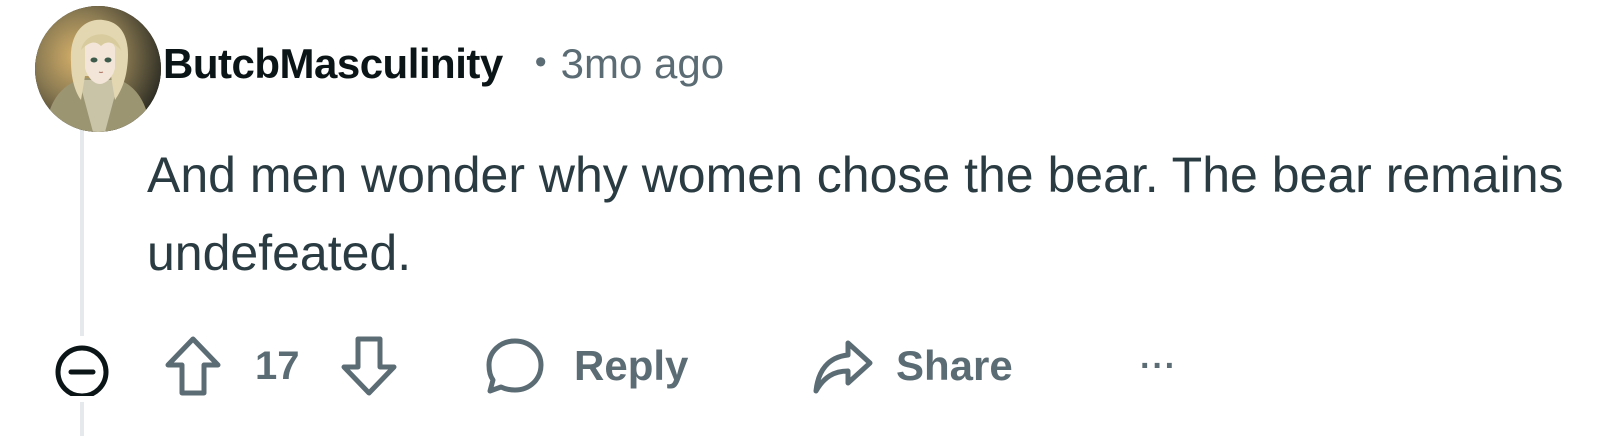 This screenshot has width=1606, height=436. I want to click on avatar, so click(98, 69).